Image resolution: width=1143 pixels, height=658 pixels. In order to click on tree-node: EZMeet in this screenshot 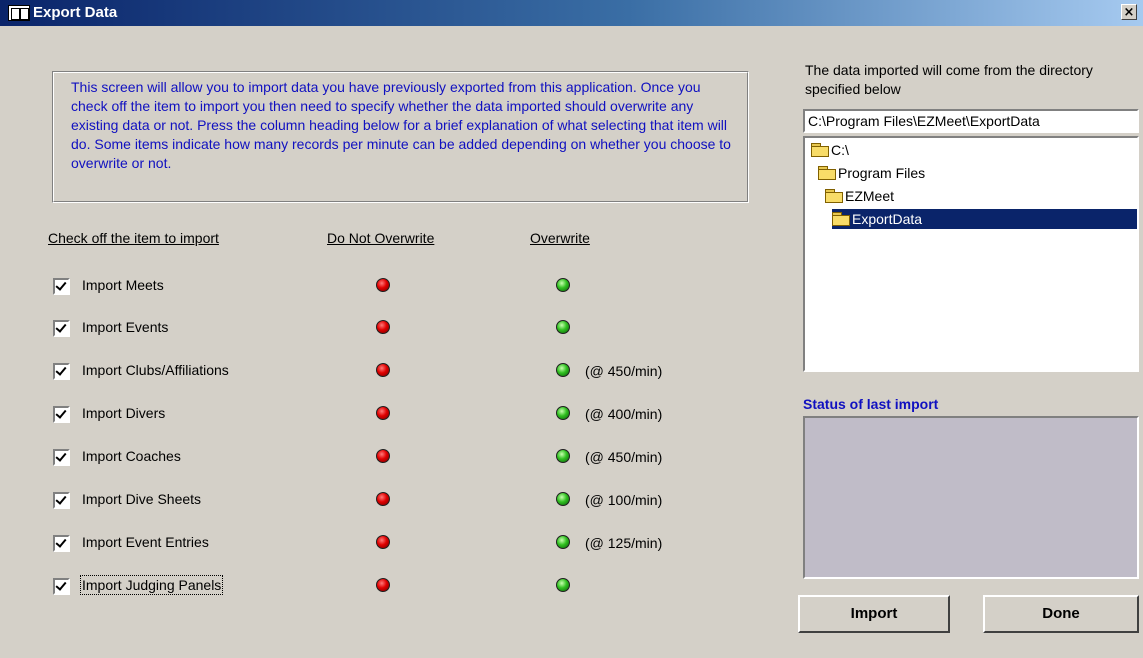, I will do `click(859, 196)`.